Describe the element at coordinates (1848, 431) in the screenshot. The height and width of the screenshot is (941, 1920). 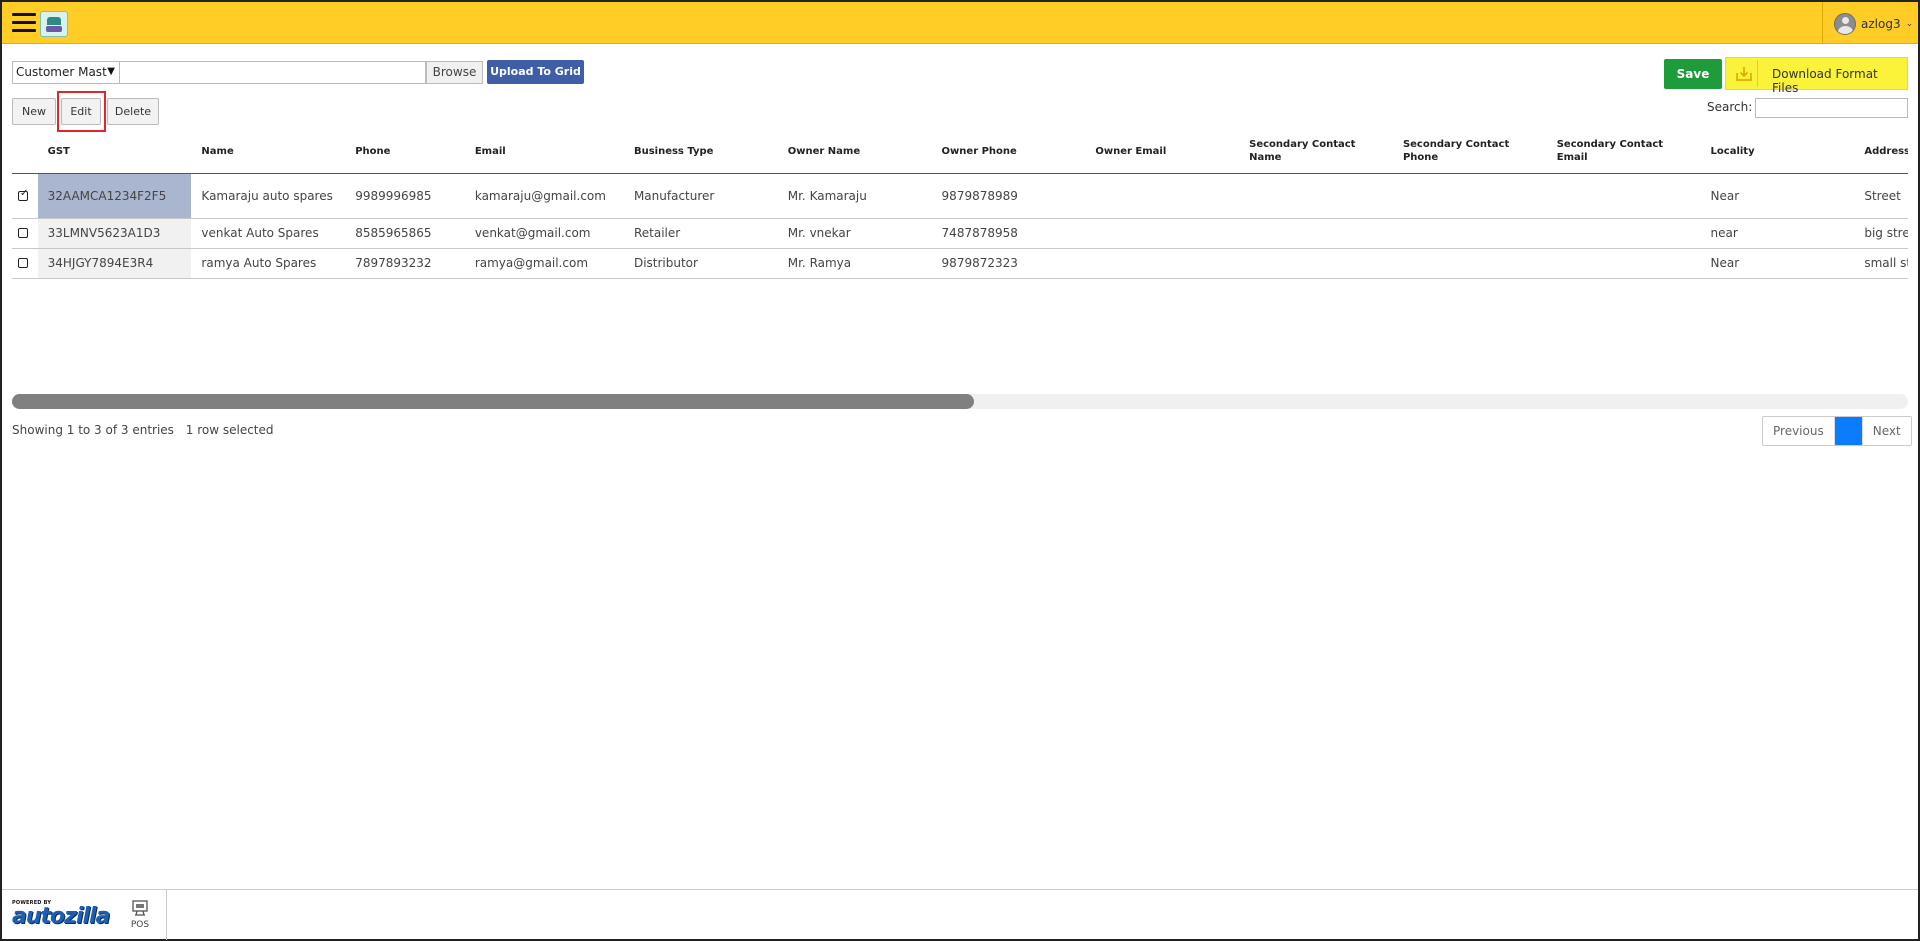
I see `page-button-current: 1` at that location.